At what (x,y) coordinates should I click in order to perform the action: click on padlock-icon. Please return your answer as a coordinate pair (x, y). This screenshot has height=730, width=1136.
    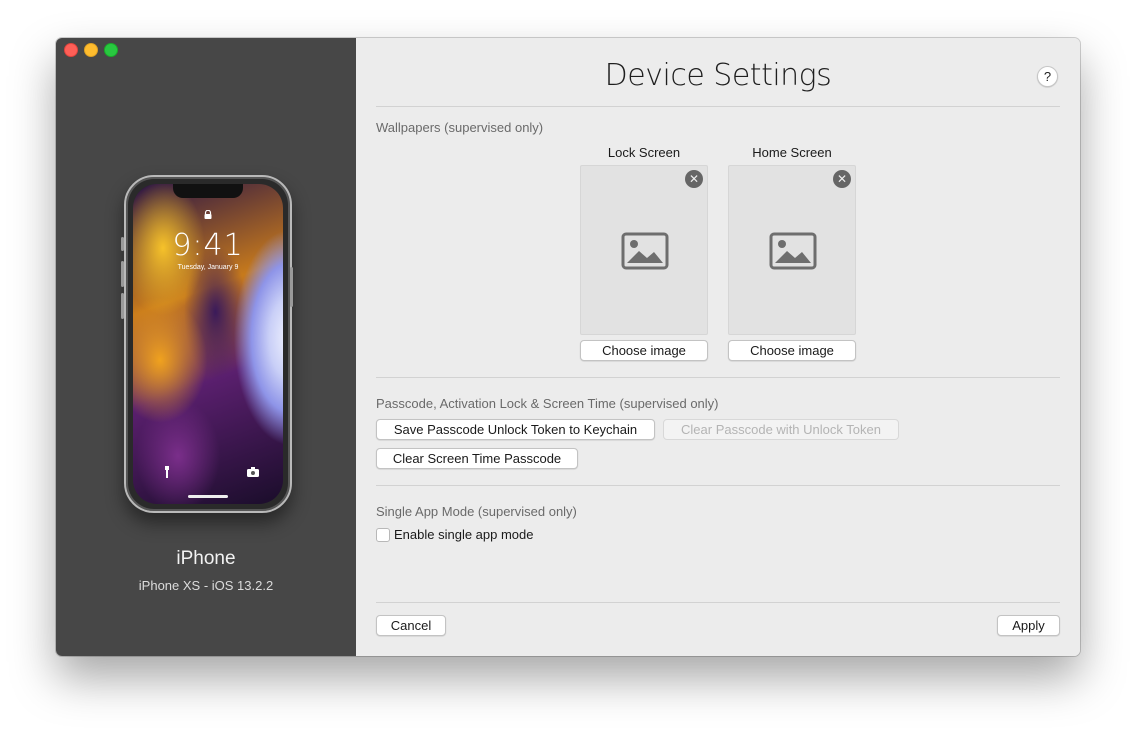
    Looking at the image, I should click on (208, 214).